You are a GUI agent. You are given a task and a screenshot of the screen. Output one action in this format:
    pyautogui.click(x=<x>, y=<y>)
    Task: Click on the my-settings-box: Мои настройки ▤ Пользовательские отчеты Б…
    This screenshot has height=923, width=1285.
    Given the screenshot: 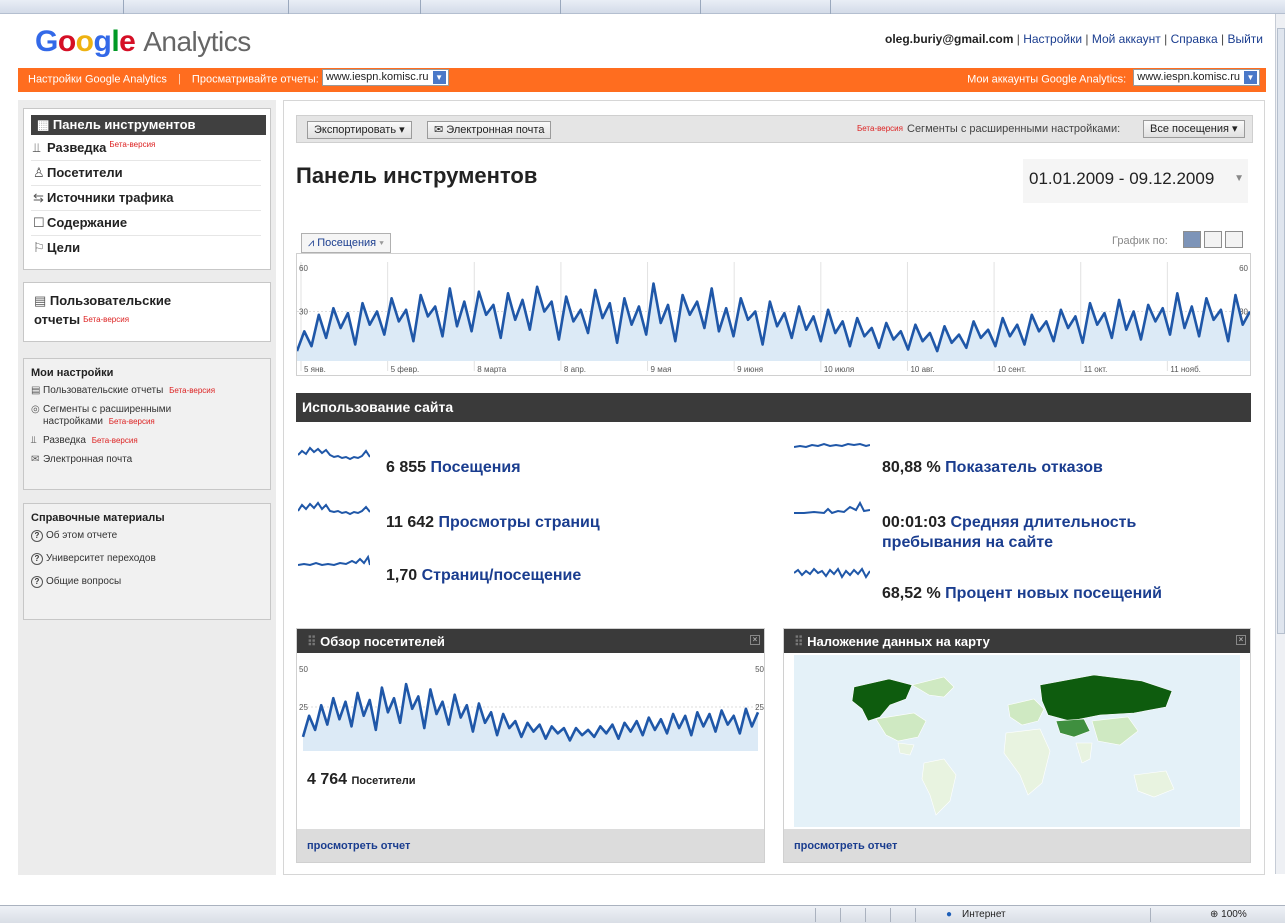 What is the action you would take?
    pyautogui.click(x=147, y=424)
    